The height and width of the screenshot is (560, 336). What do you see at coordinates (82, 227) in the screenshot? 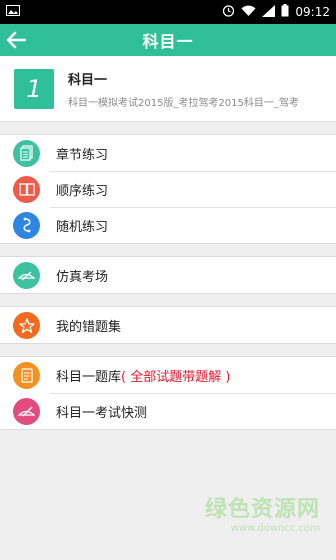
I see `random-practice-label: 随机练习` at bounding box center [82, 227].